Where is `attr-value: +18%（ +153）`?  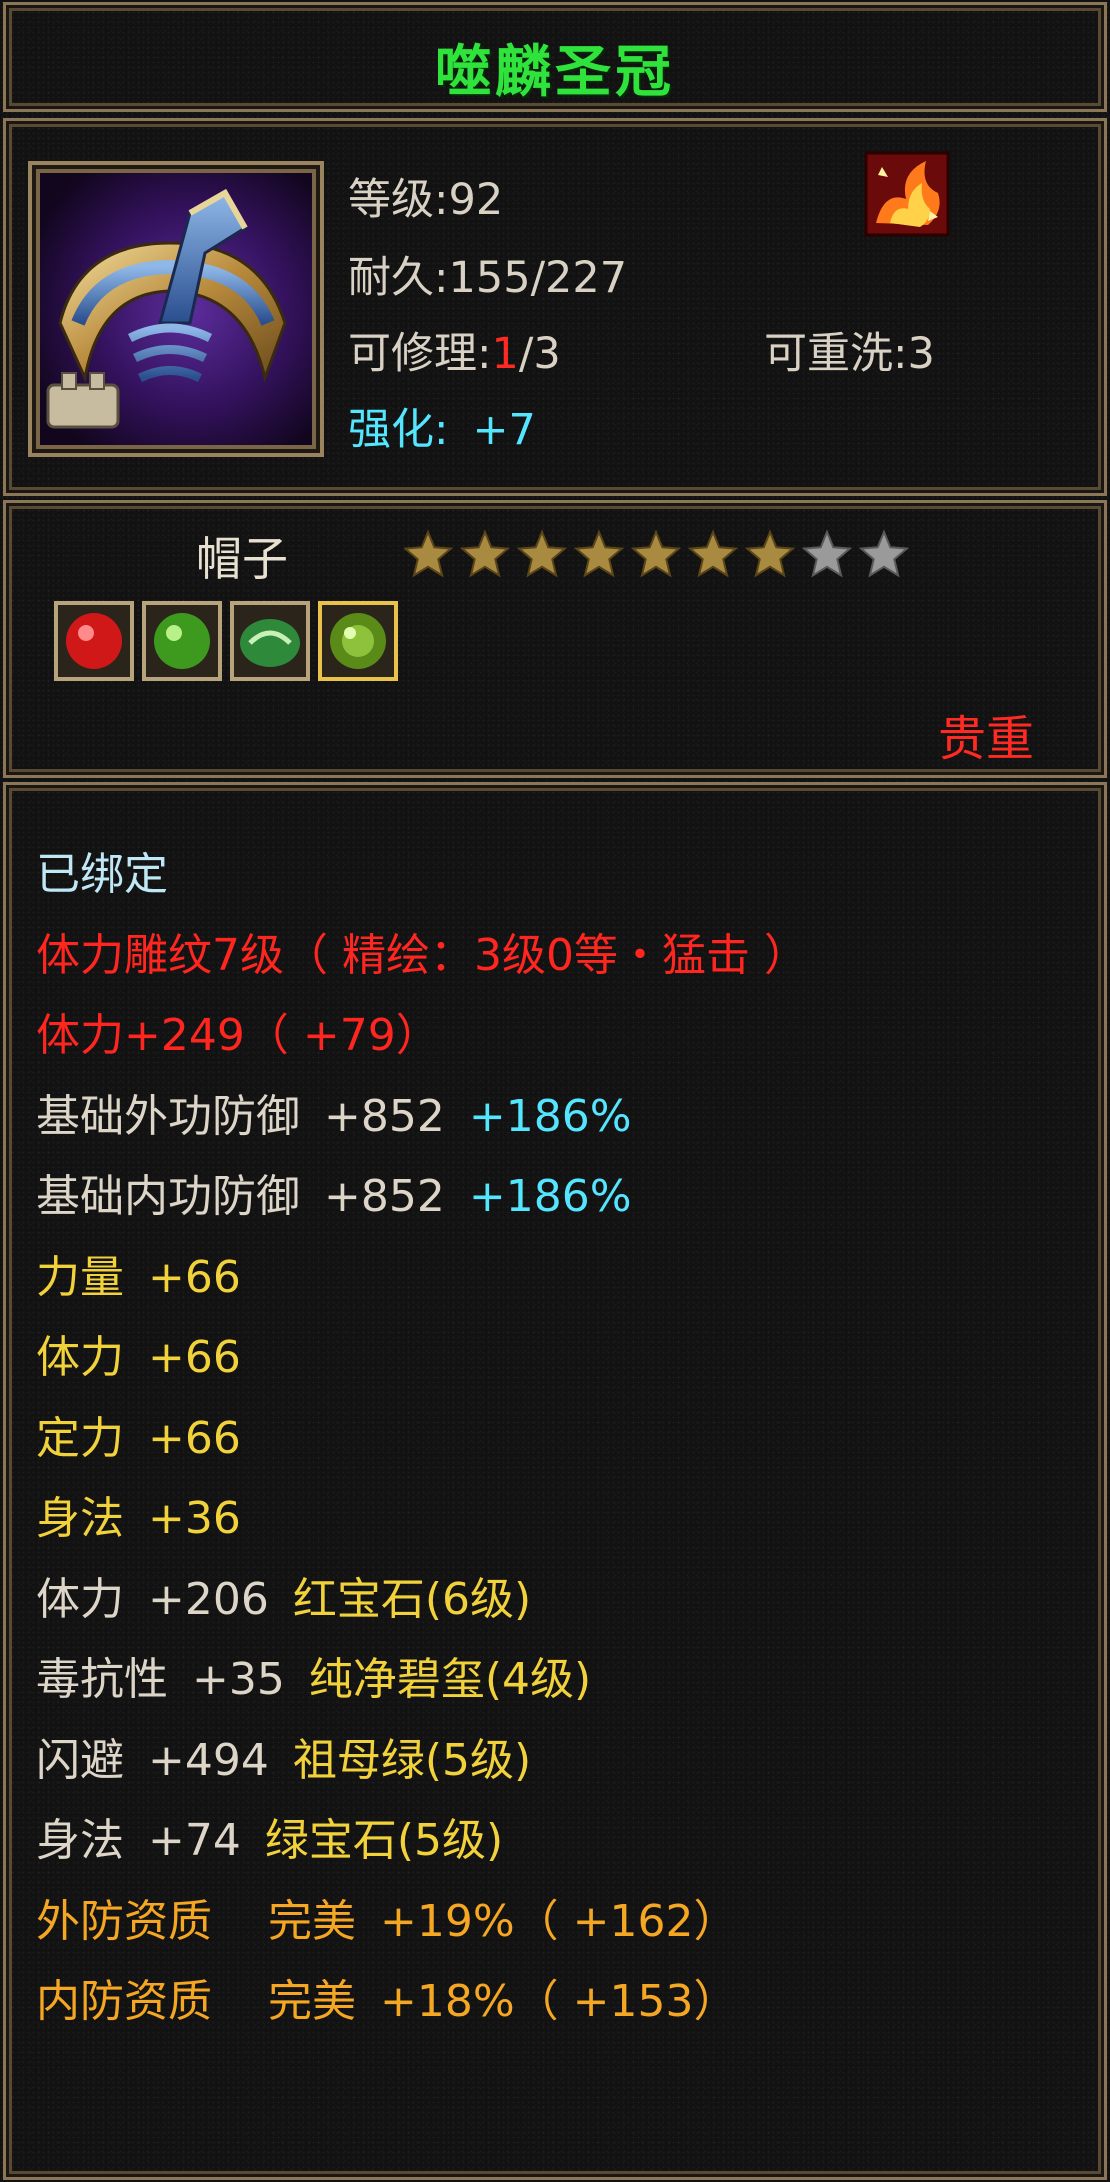 attr-value: +18%（ +153） is located at coordinates (559, 2001).